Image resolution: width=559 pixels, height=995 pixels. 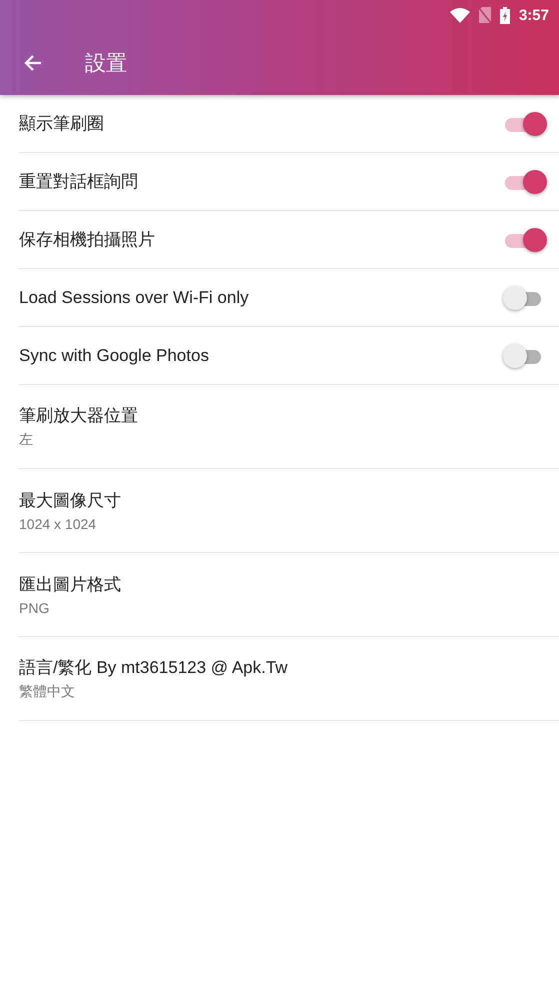 What do you see at coordinates (61, 124) in the screenshot?
I see `setting-title: 顯示筆刷圈` at bounding box center [61, 124].